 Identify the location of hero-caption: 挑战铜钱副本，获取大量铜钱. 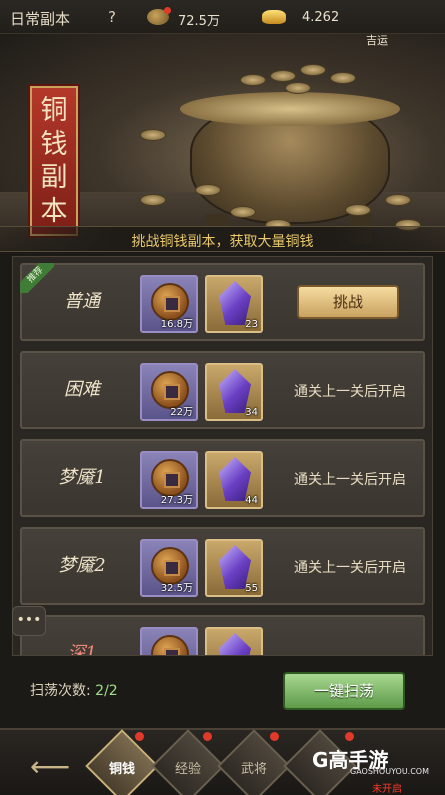
(222, 242).